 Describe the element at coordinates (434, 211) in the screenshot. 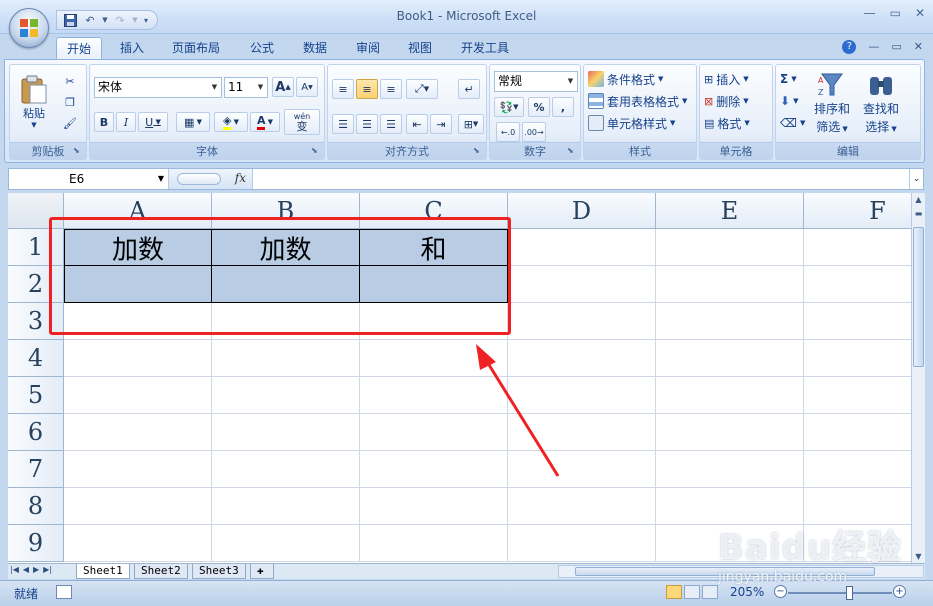

I see `column-header-c: C` at that location.